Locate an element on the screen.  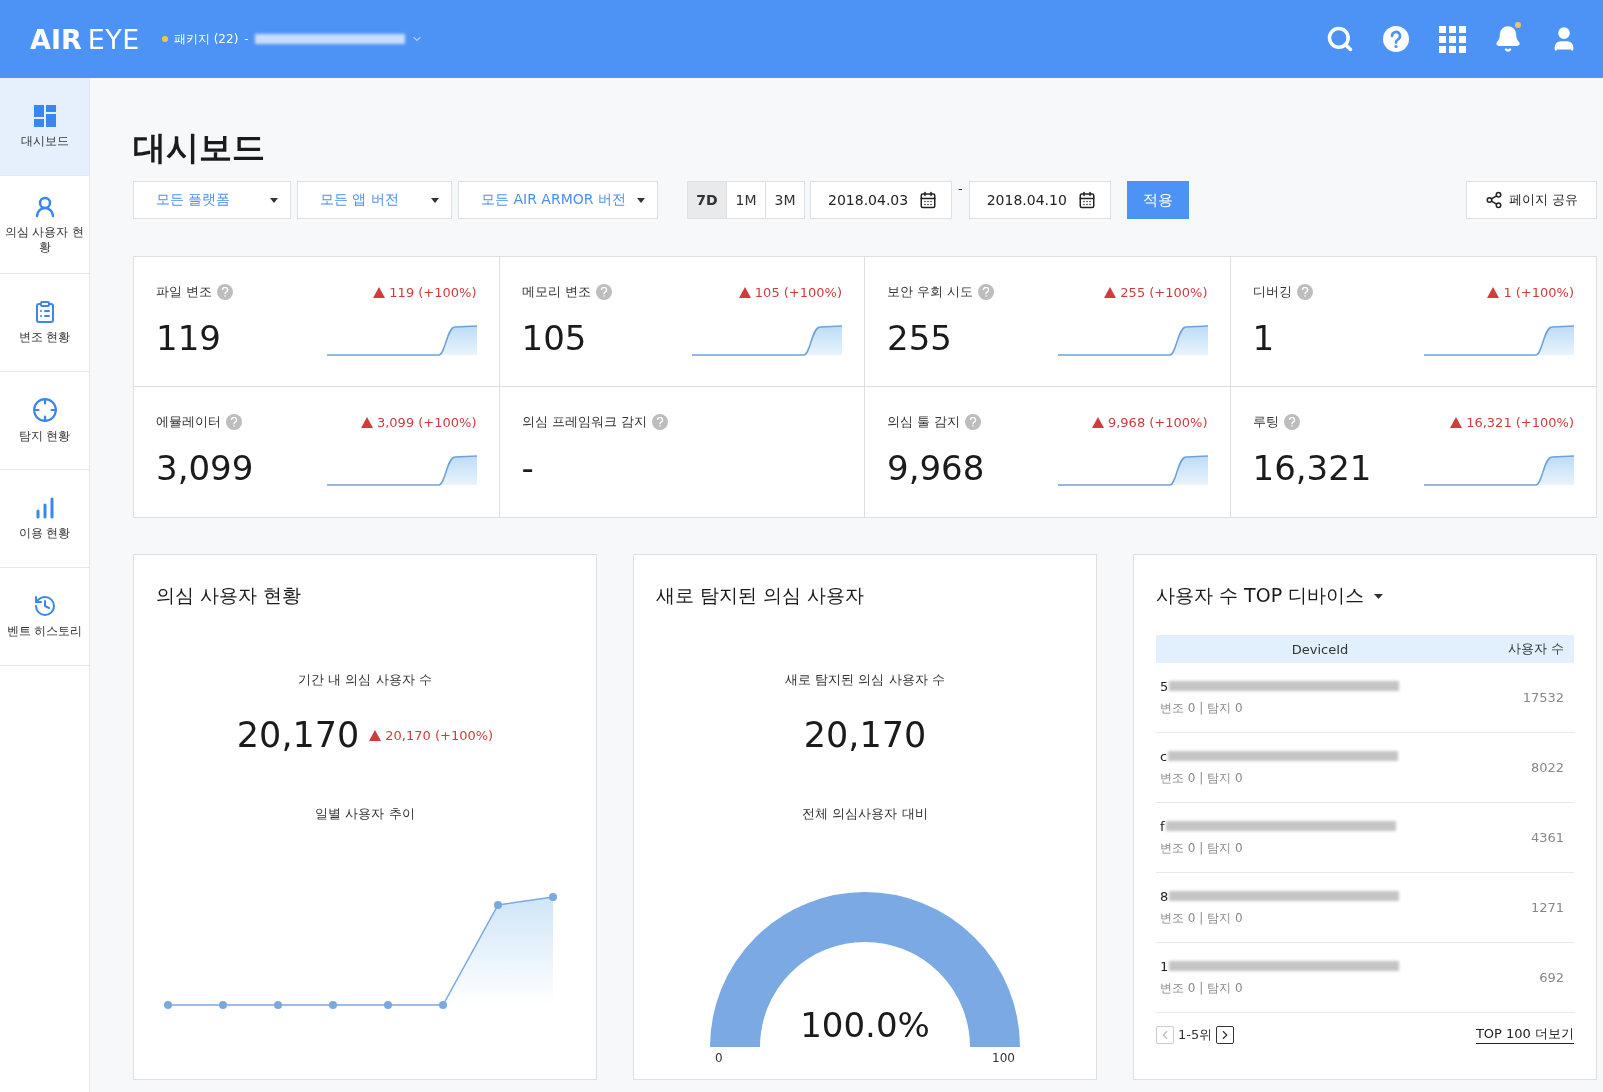
metric-value: 9,968 is located at coordinates (936, 468).